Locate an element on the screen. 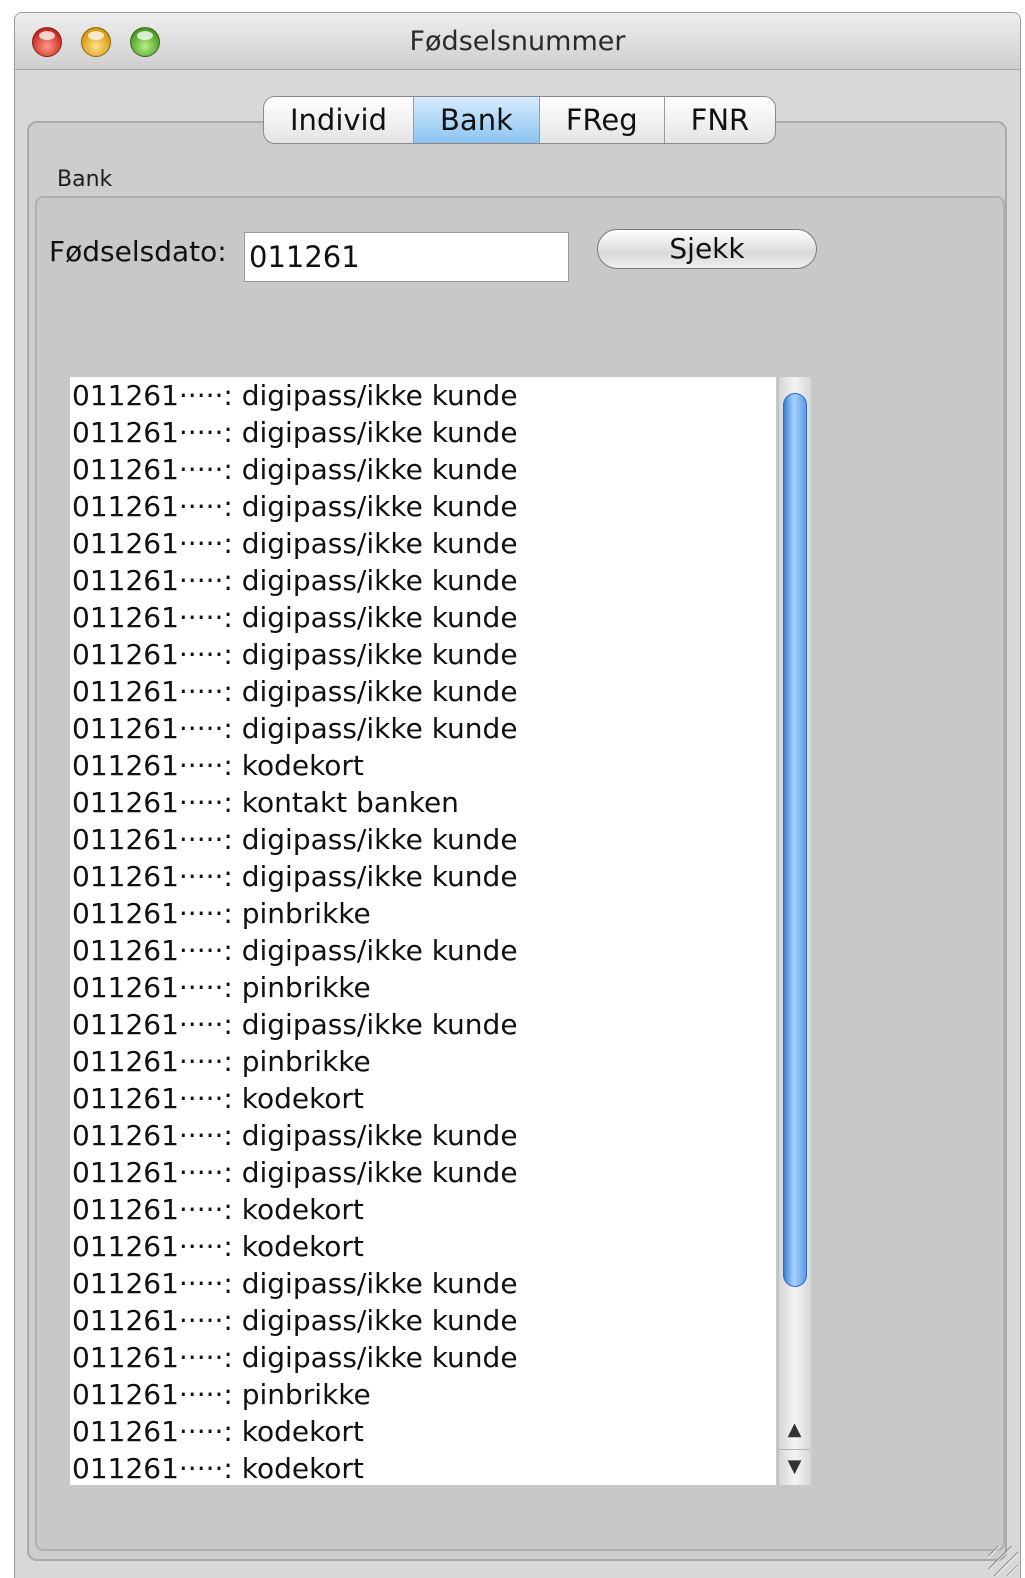 Image resolution: width=1025 pixels, height=1578 pixels. scroll-down-arrow-icon: ▼ is located at coordinates (794, 1466).